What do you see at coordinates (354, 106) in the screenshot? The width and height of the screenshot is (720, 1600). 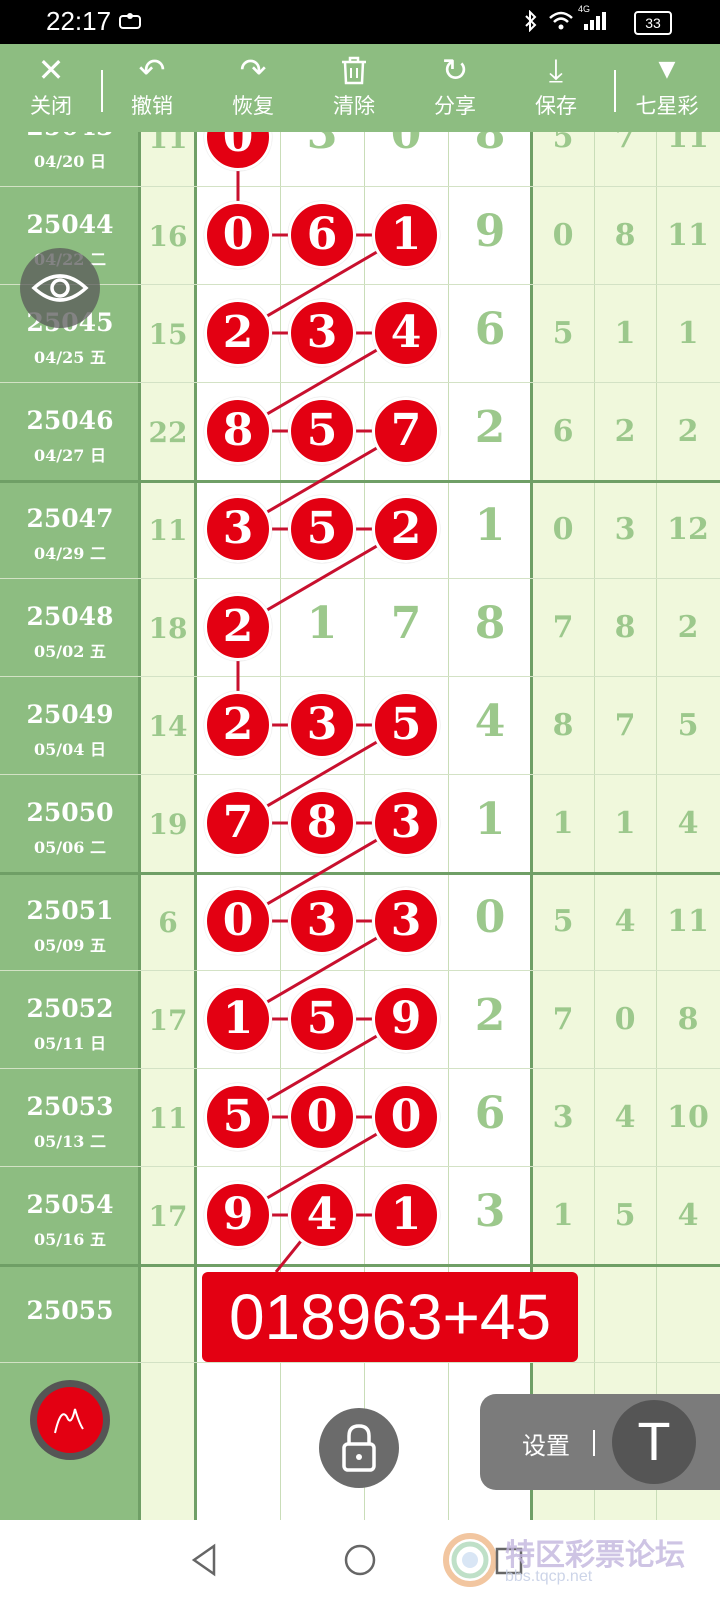 I see `clear-label: 清除` at bounding box center [354, 106].